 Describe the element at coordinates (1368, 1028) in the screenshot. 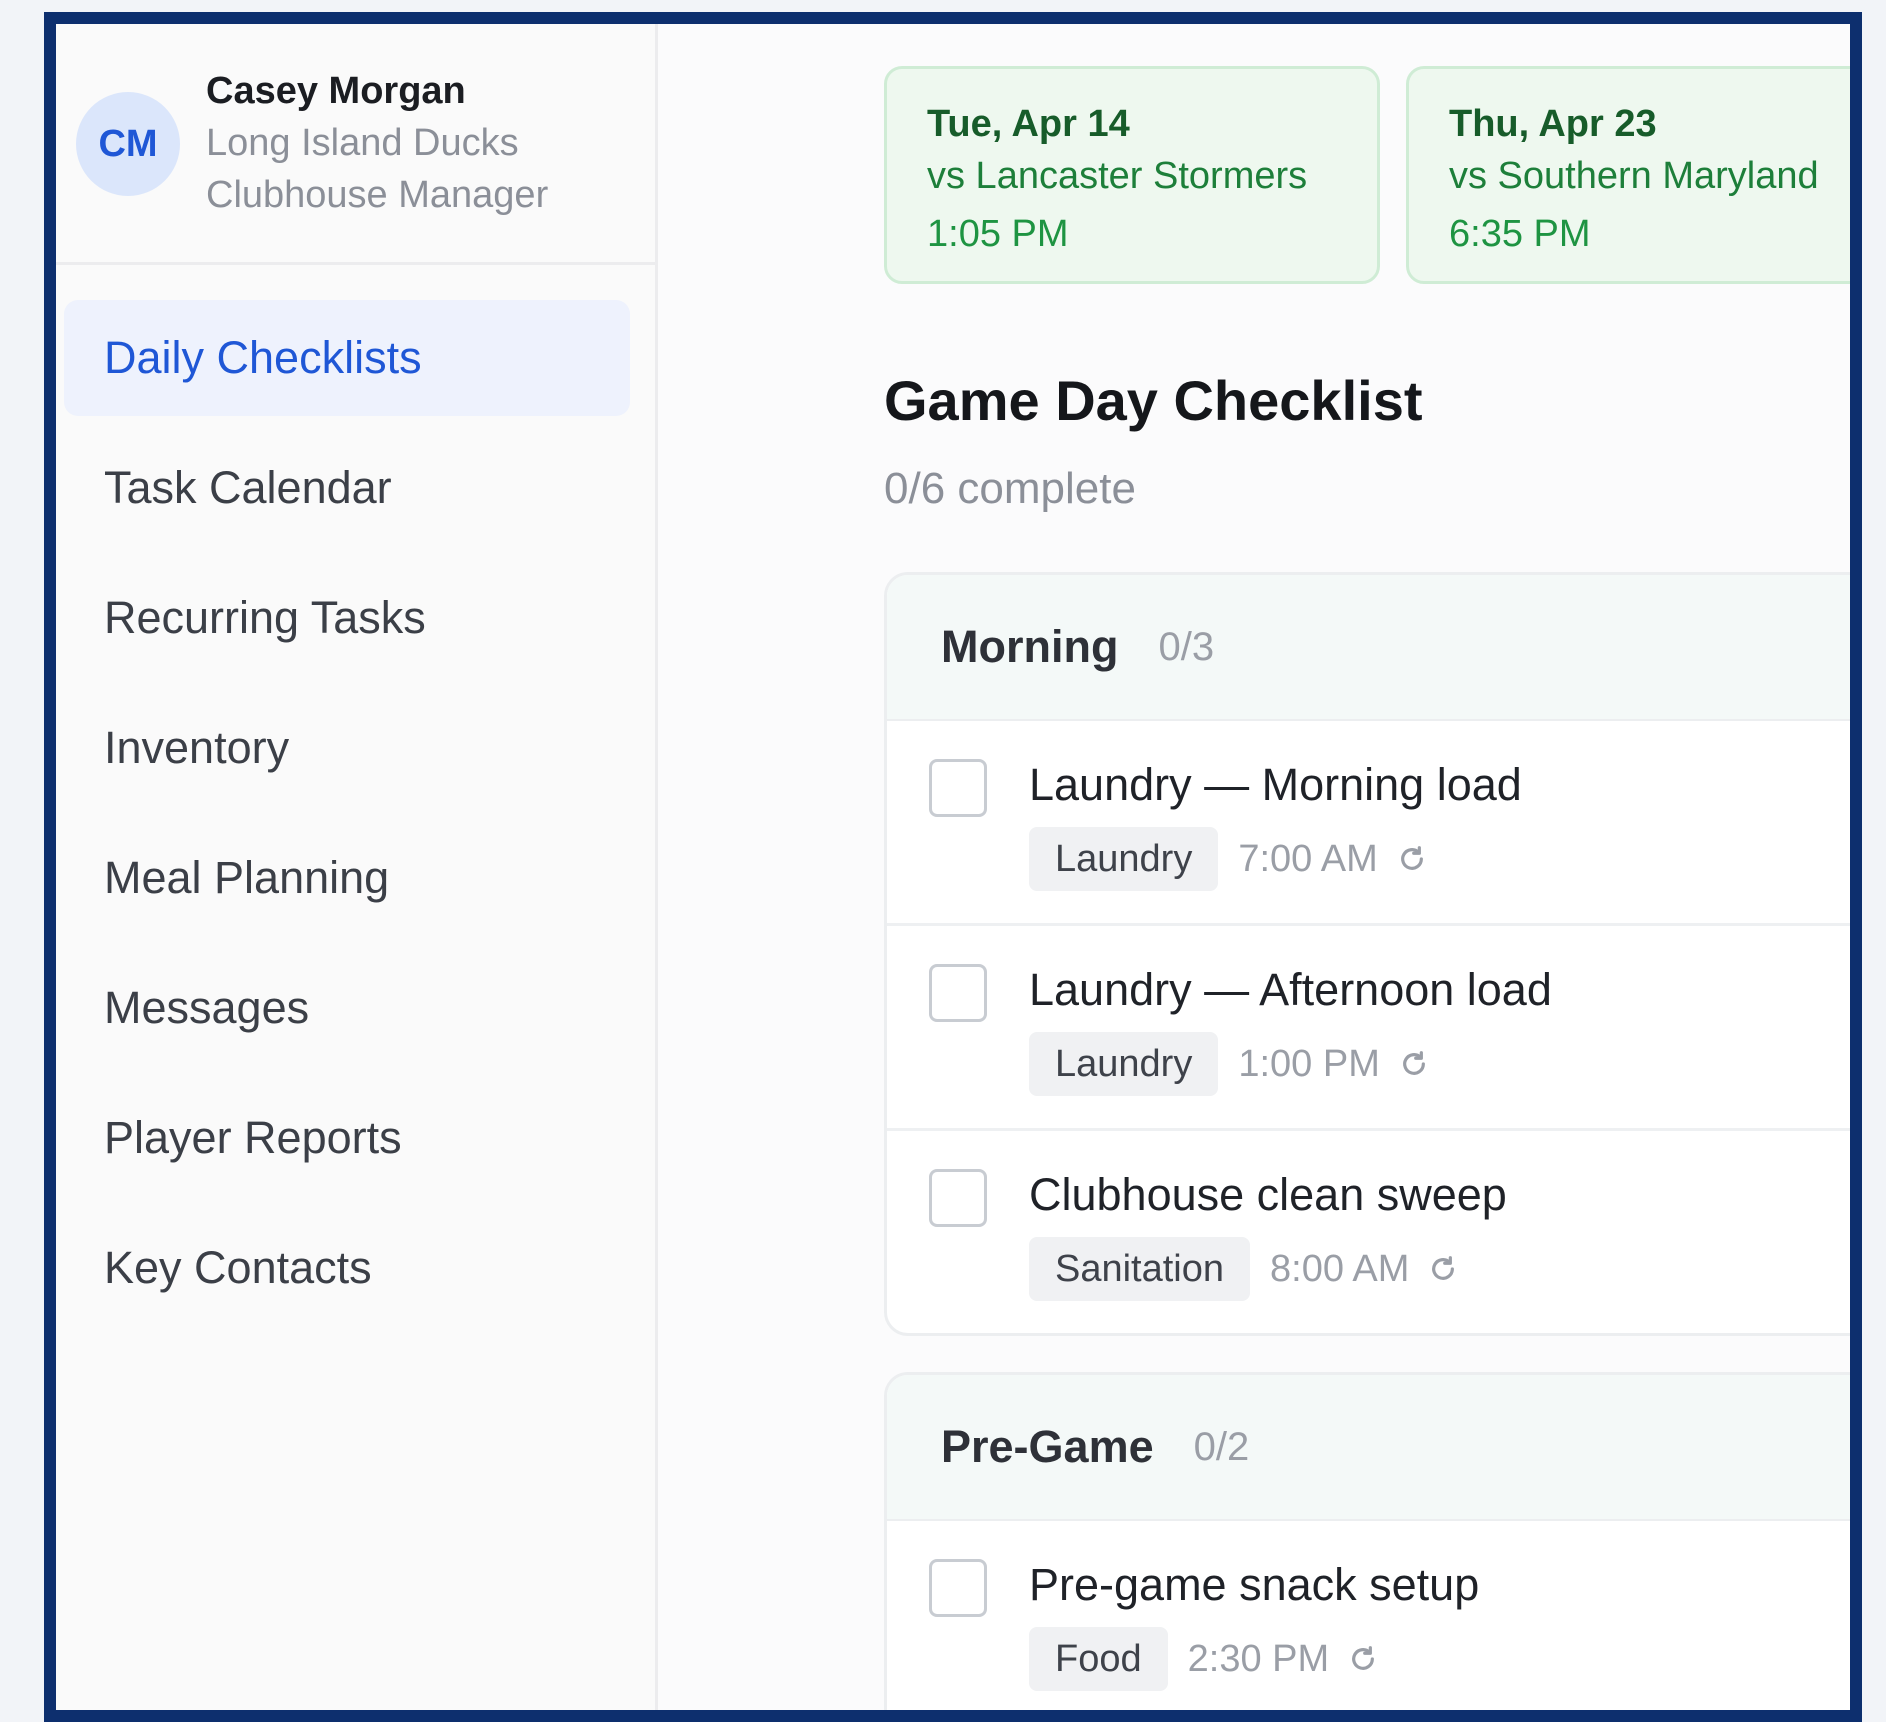

I see `task-item: Laundry — Afternoon load Laundry 1:00 PM` at that location.